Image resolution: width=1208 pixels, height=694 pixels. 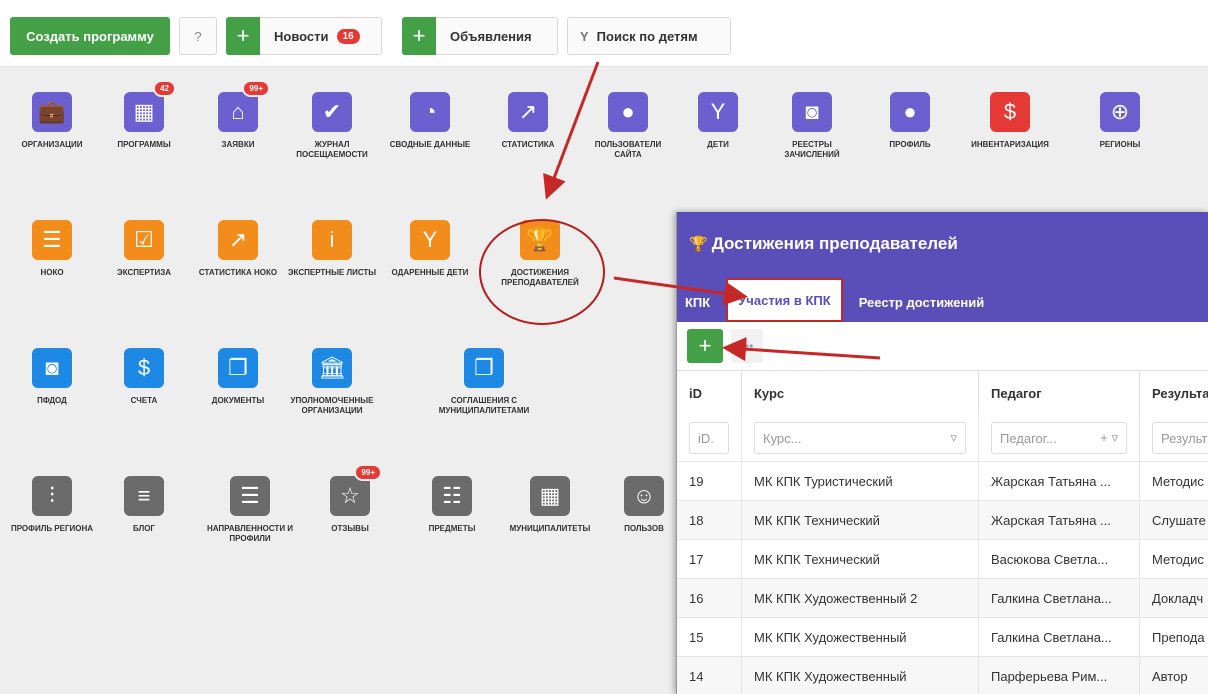 What do you see at coordinates (144, 377) in the screenshot?
I see `module-tile: $ СЧЕТА` at bounding box center [144, 377].